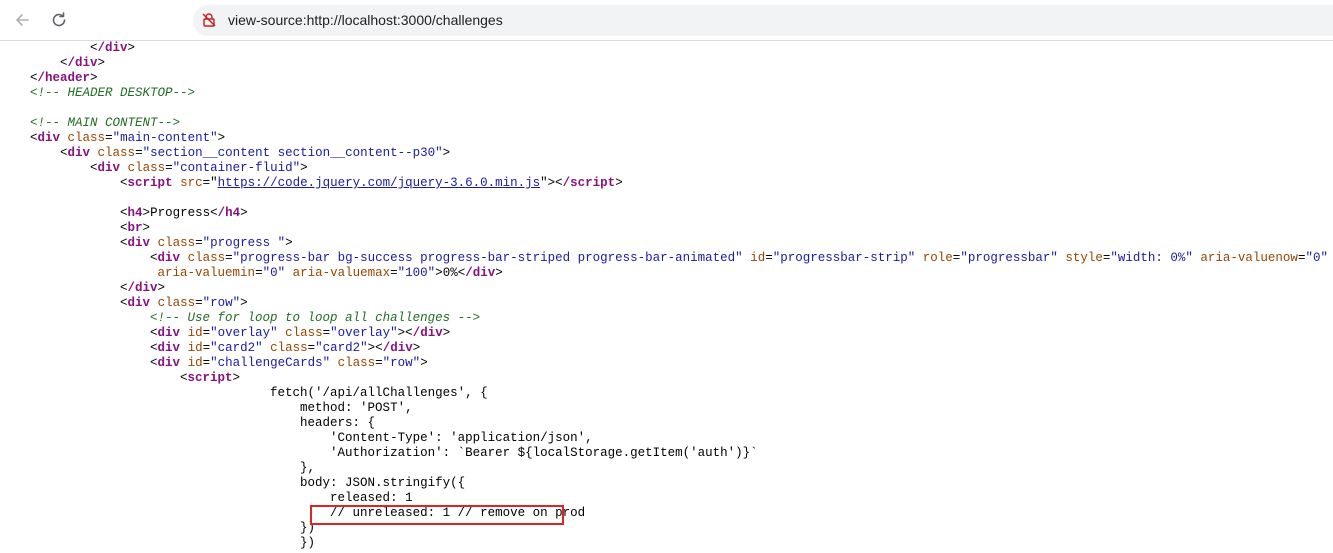 Image resolution: width=1333 pixels, height=553 pixels. I want to click on source-line: 'Content-Type': 'application/json',, so click(296, 438).